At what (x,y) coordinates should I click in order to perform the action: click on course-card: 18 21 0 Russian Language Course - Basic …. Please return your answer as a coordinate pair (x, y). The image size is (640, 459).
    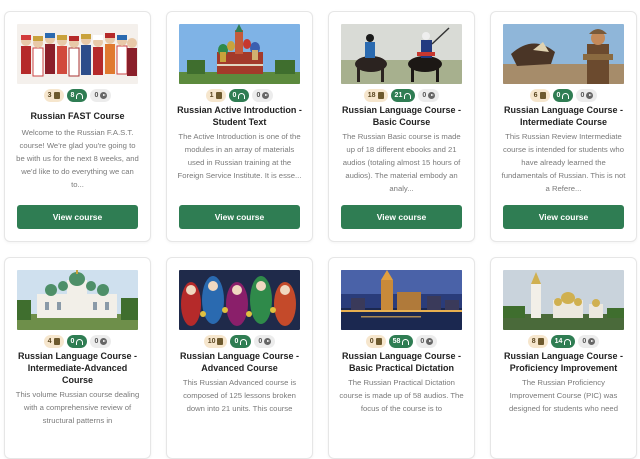
    Looking at the image, I should click on (401, 126).